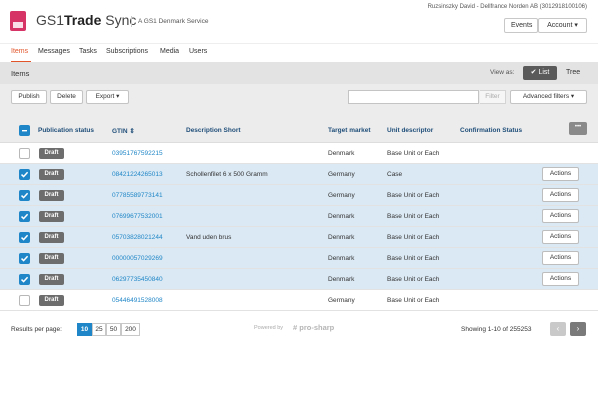 The height and width of the screenshot is (404, 598). I want to click on page-size-25: 25, so click(99, 329).